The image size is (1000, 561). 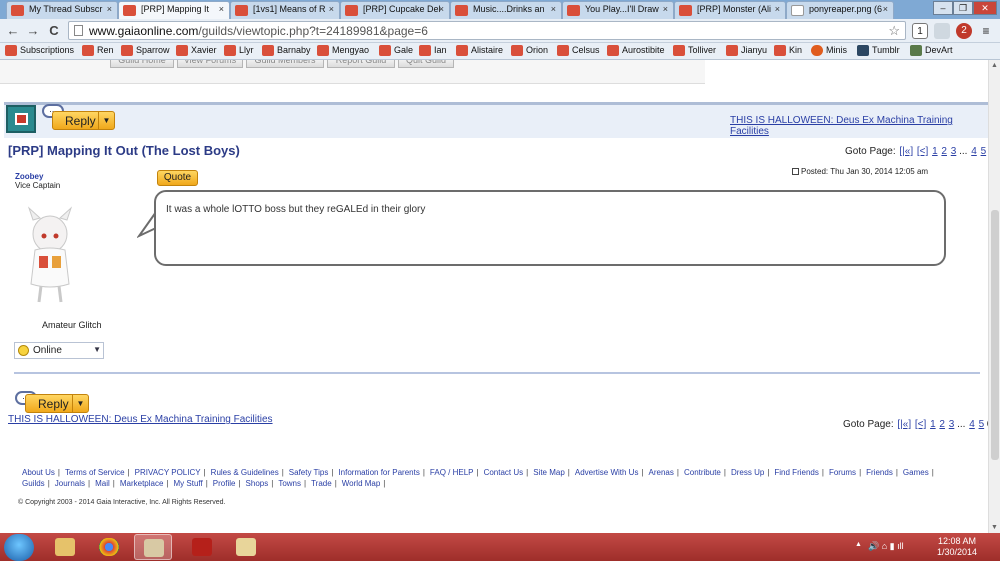 What do you see at coordinates (142, 483) in the screenshot?
I see `footer-link: Marketplace` at bounding box center [142, 483].